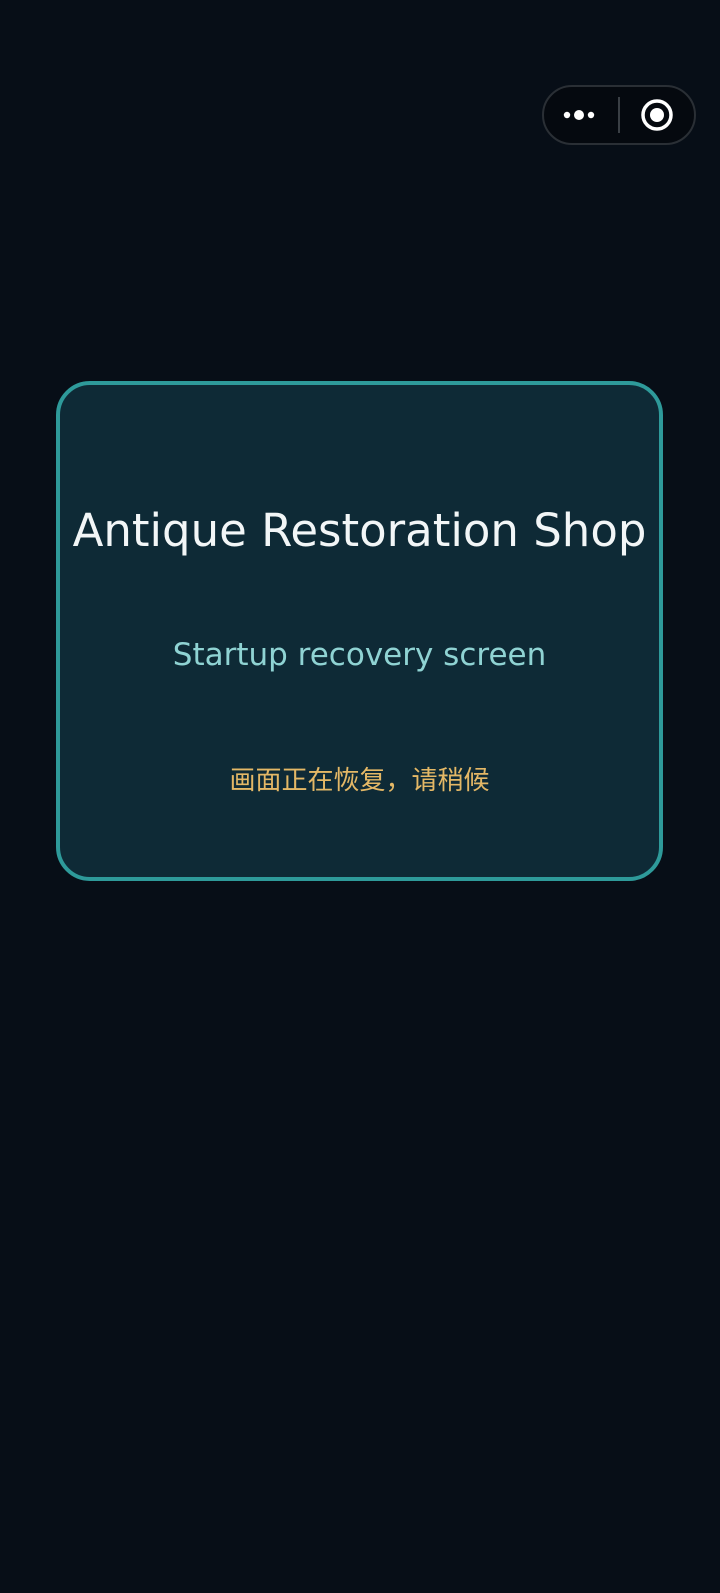  I want to click on target-circle-icon, so click(657, 115).